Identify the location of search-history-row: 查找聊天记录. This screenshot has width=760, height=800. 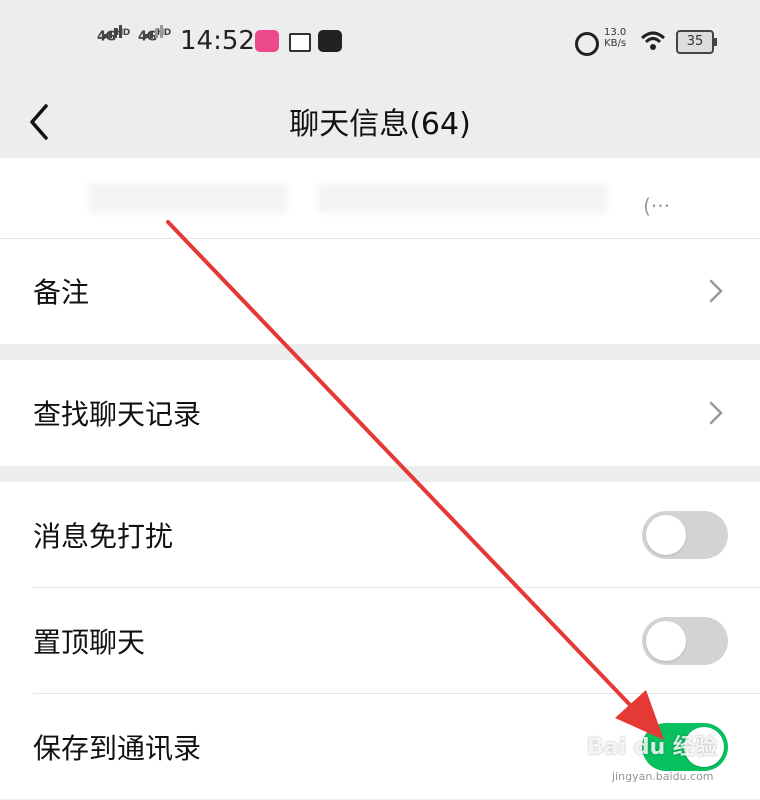
(380, 413).